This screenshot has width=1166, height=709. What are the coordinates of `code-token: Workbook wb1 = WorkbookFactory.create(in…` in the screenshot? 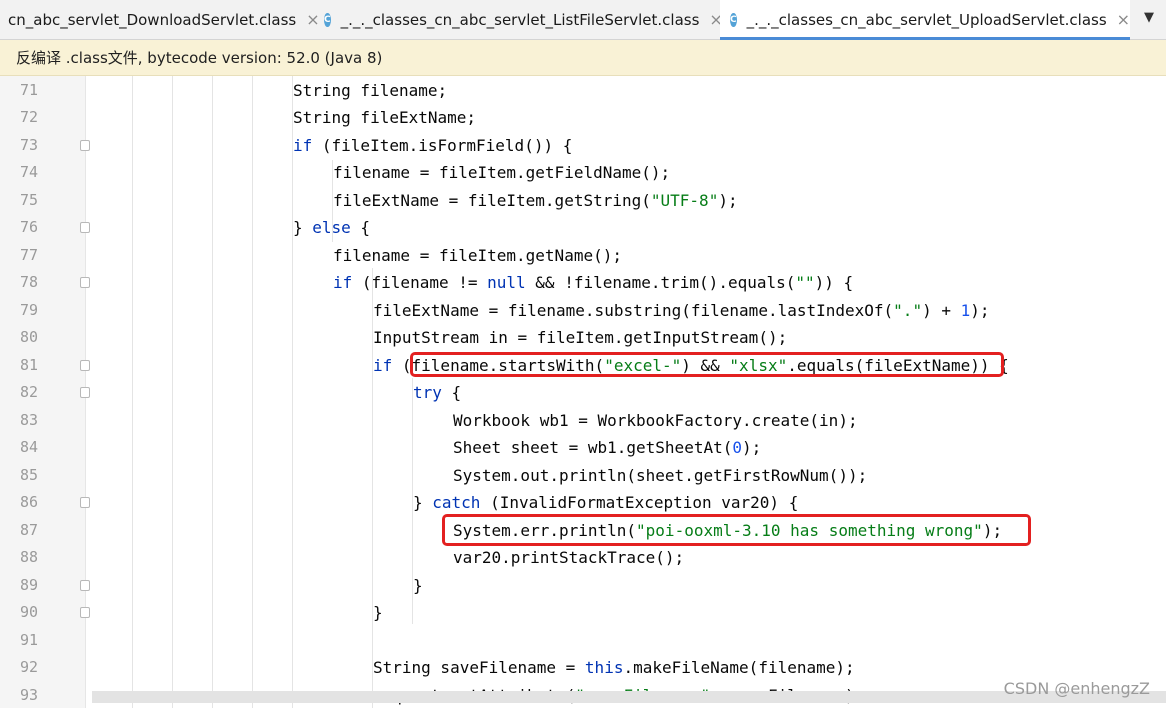 It's located at (655, 420).